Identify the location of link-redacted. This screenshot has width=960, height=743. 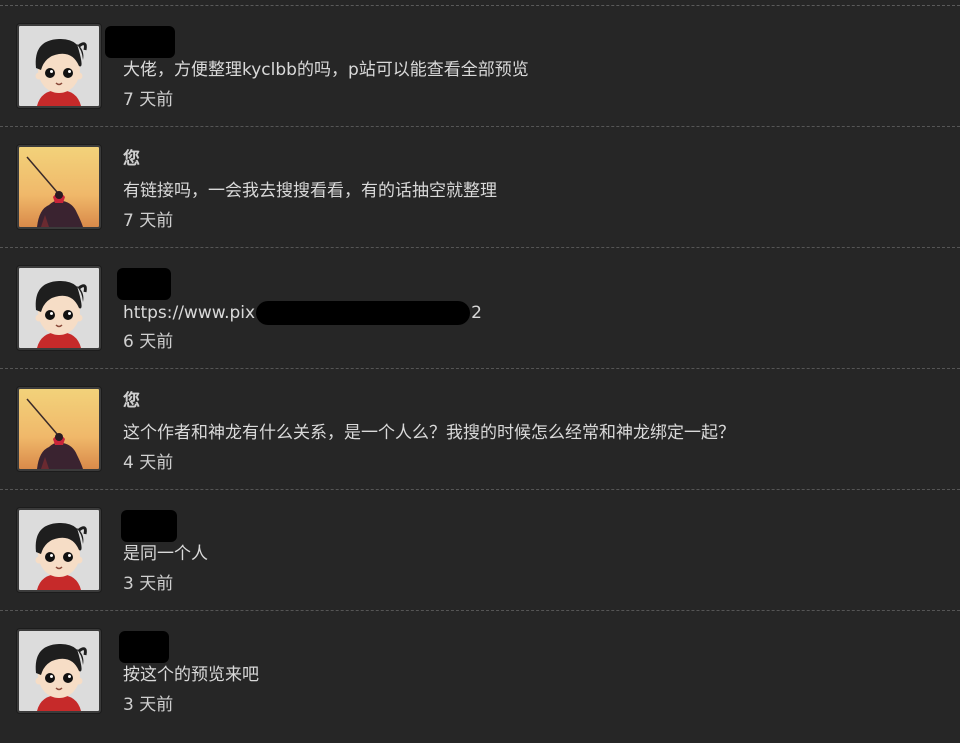
(363, 313).